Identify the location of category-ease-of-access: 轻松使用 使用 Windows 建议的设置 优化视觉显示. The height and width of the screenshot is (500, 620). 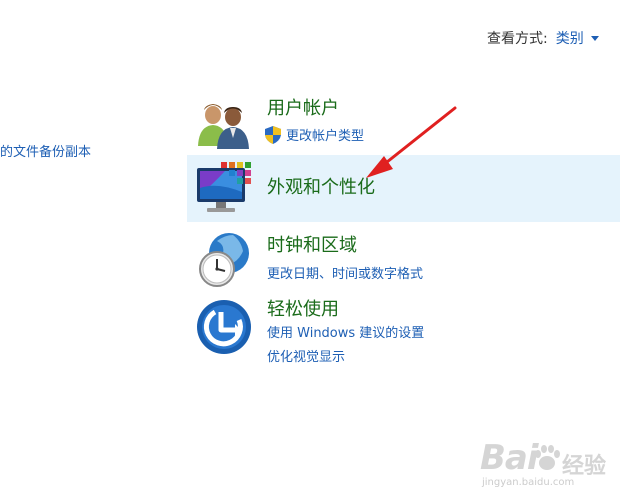
(403, 332).